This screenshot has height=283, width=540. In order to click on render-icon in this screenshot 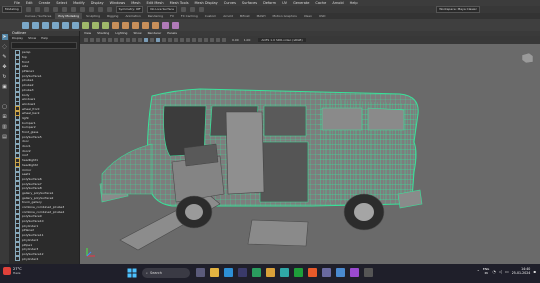, I will do `click(183, 9)`.